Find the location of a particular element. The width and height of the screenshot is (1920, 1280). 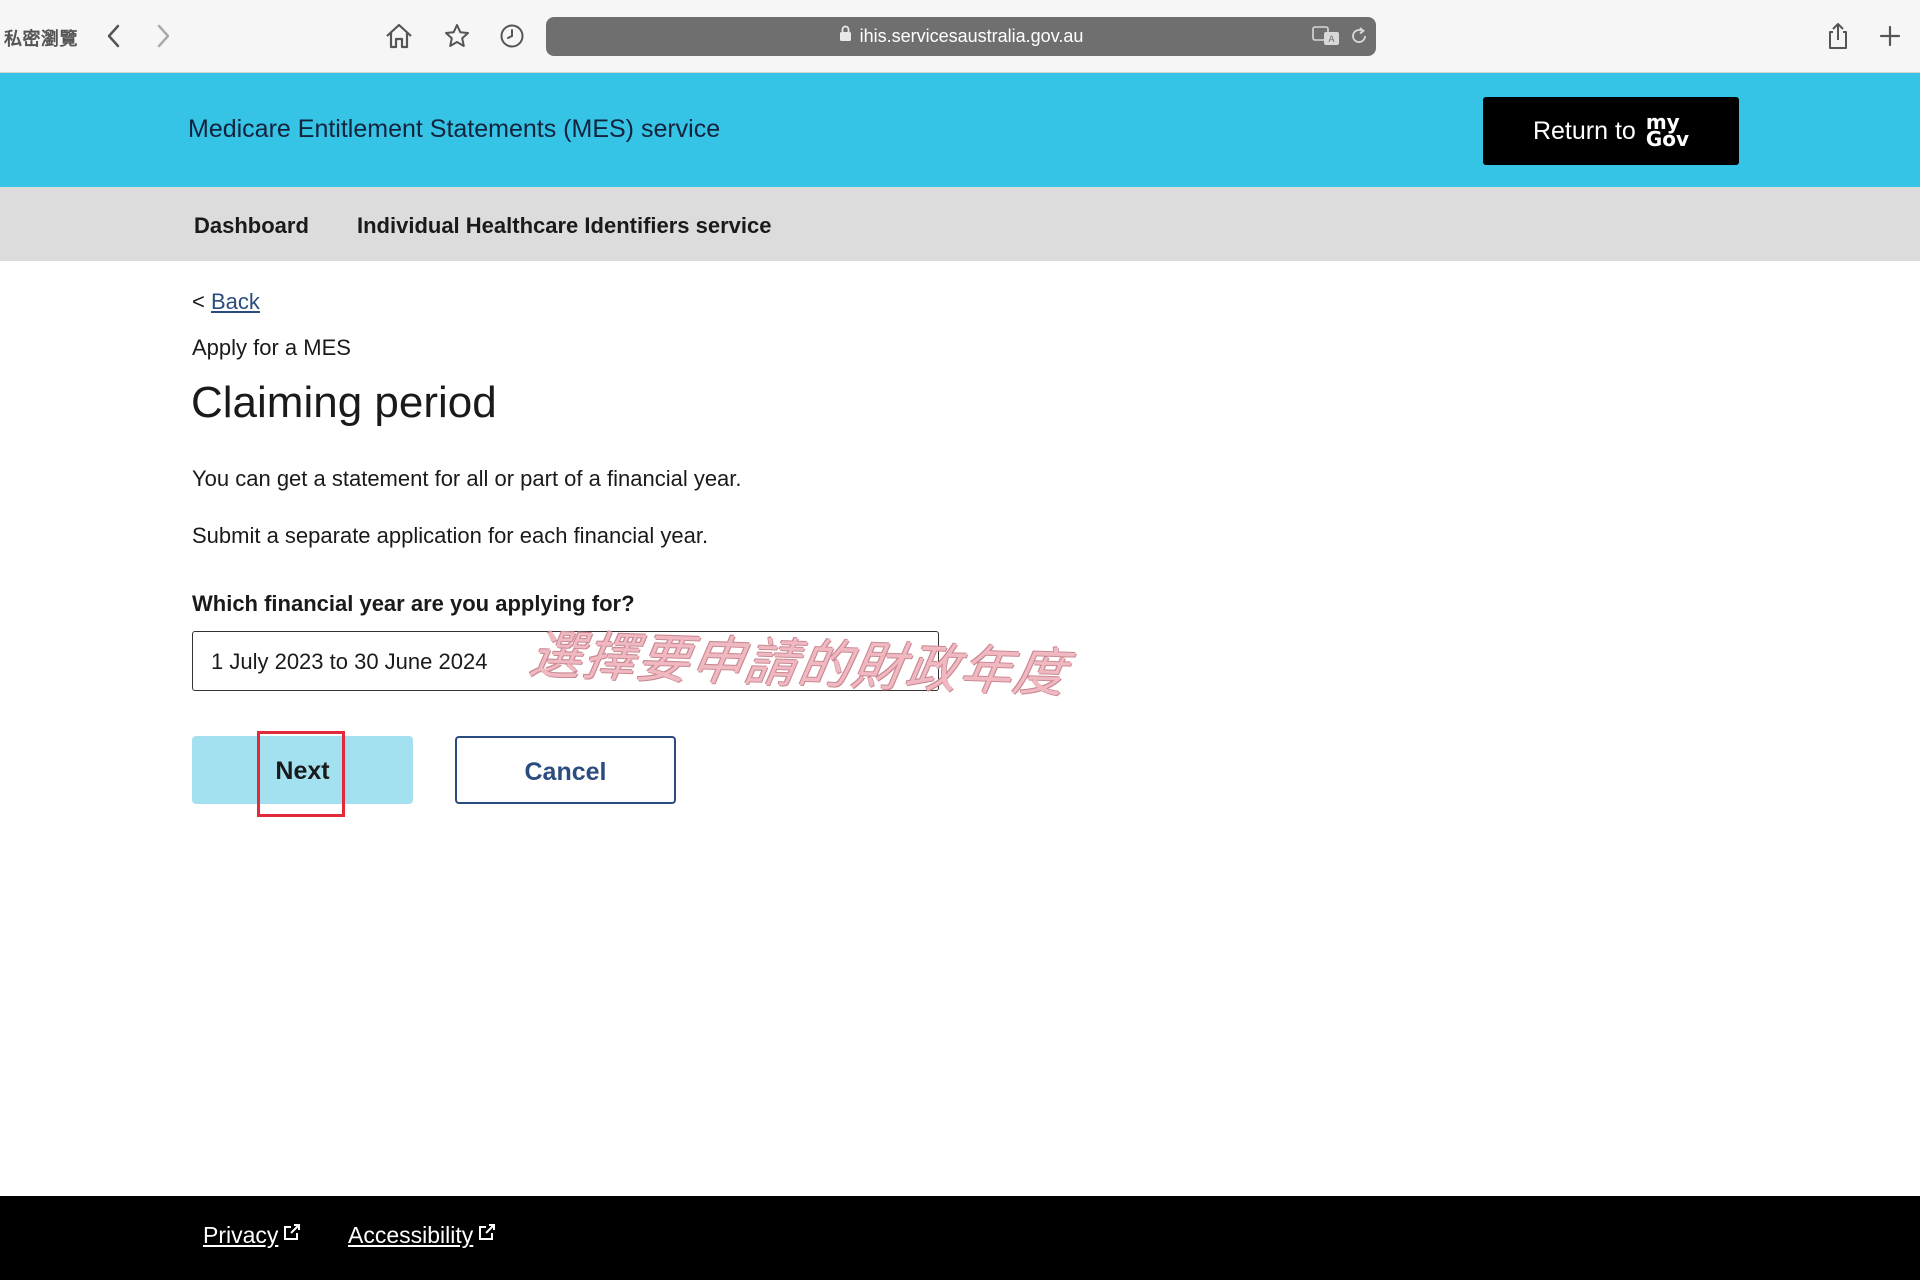

return-to-mygov-button: Return to my Gov is located at coordinates (1611, 131).